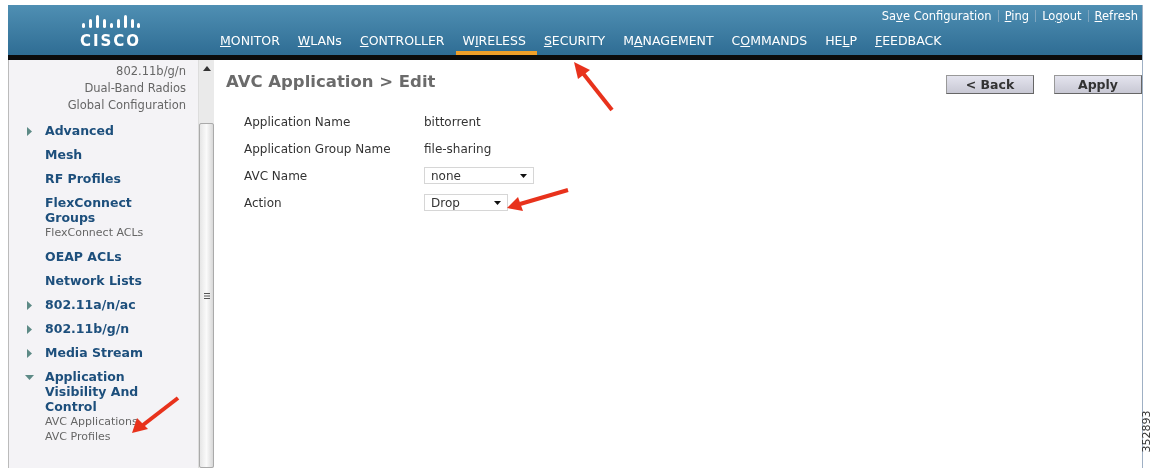 This screenshot has width=1153, height=468. What do you see at coordinates (298, 121) in the screenshot?
I see `field-label: Application Name` at bounding box center [298, 121].